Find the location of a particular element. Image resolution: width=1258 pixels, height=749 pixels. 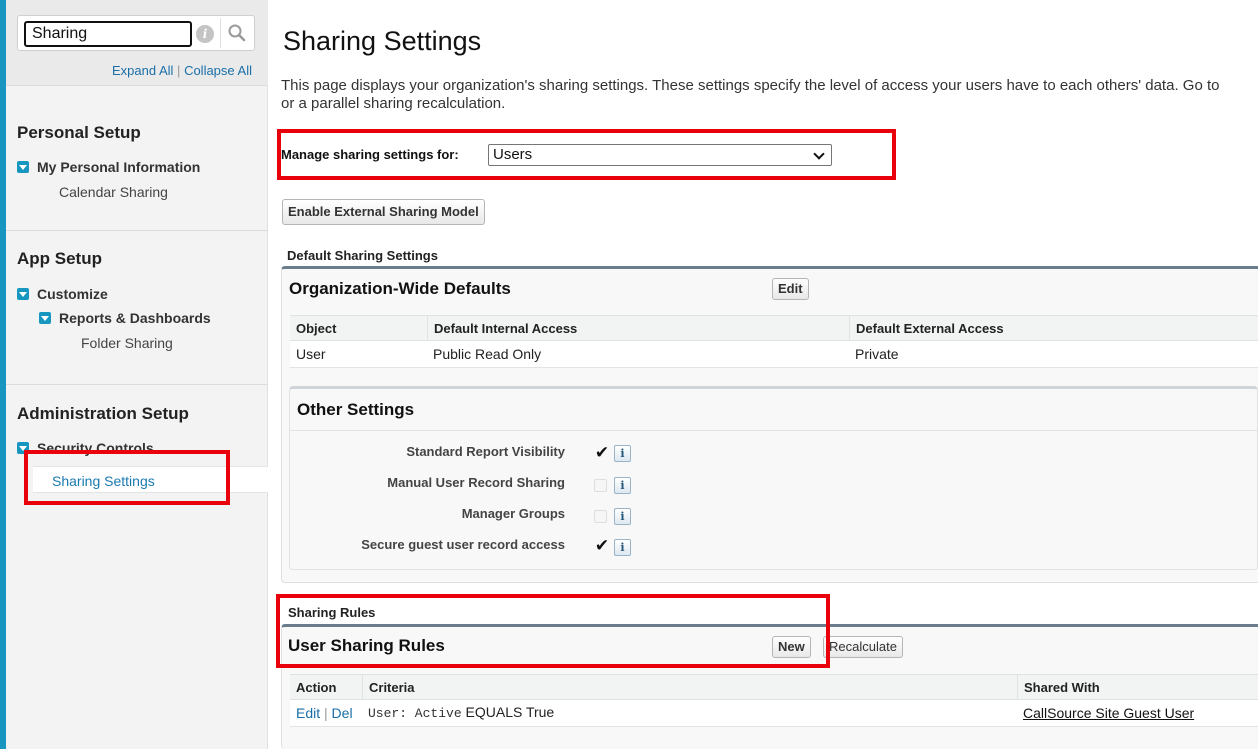

tree-node-label: My Personal Information is located at coordinates (119, 167).